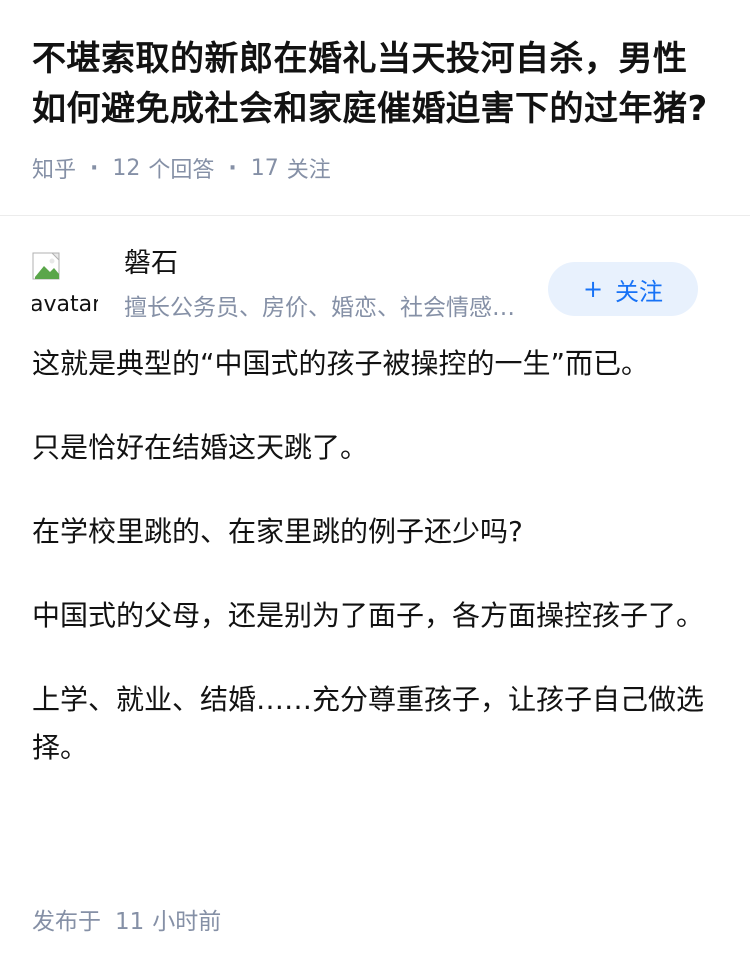  Describe the element at coordinates (375, 84) in the screenshot. I see `question-title: 不堪索取的新郎在婚礼当天投河自杀，男性如何避免成社会和家庭催婚迫害下的过年猪?` at that location.